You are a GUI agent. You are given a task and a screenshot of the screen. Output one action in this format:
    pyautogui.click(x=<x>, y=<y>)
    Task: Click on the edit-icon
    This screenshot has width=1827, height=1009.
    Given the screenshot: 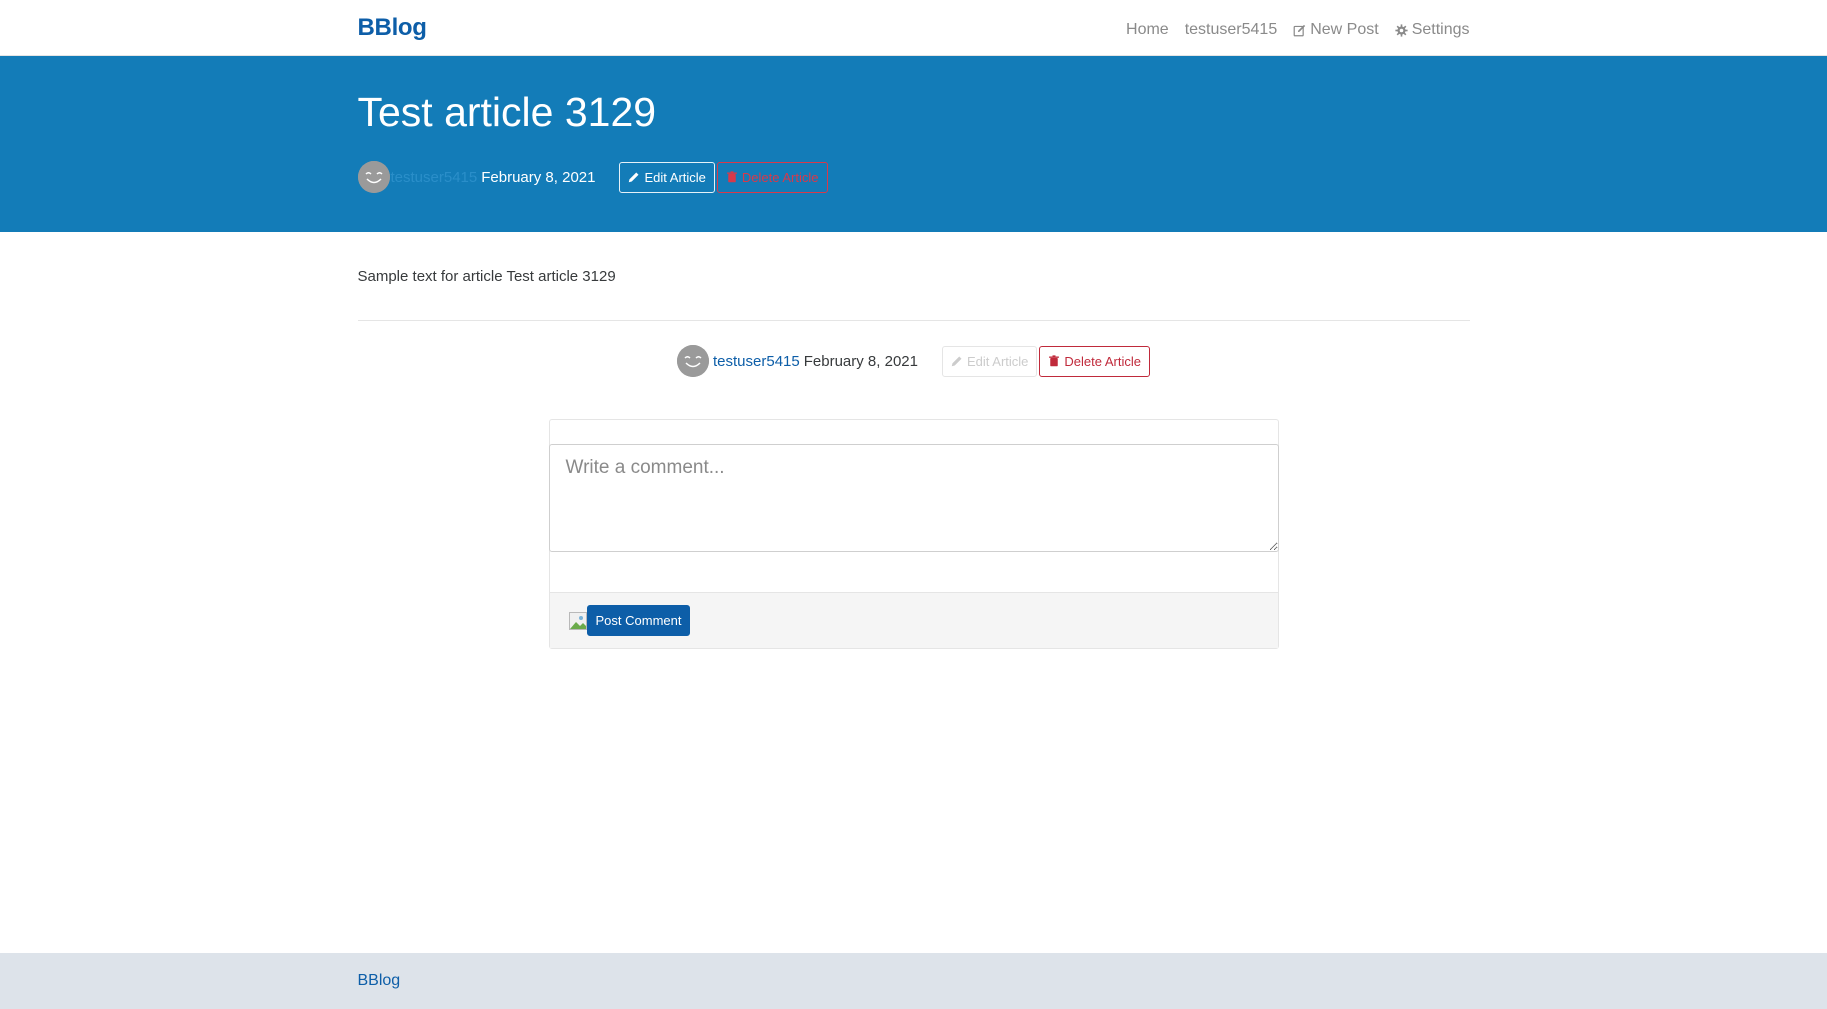 What is the action you would take?
    pyautogui.click(x=1299, y=30)
    